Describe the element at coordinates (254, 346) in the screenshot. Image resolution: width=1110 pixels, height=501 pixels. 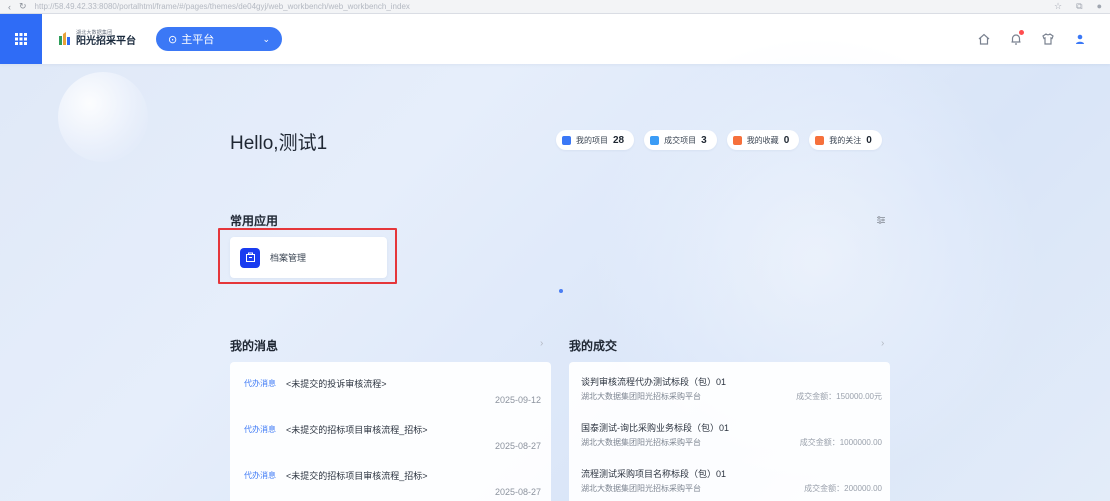
I see `messages-title: 我的消息` at that location.